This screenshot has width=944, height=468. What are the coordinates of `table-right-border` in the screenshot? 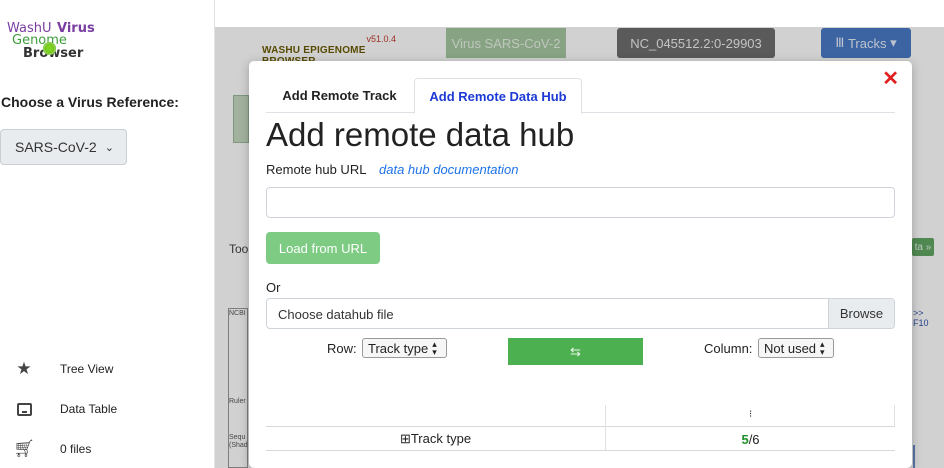 It's located at (894, 416).